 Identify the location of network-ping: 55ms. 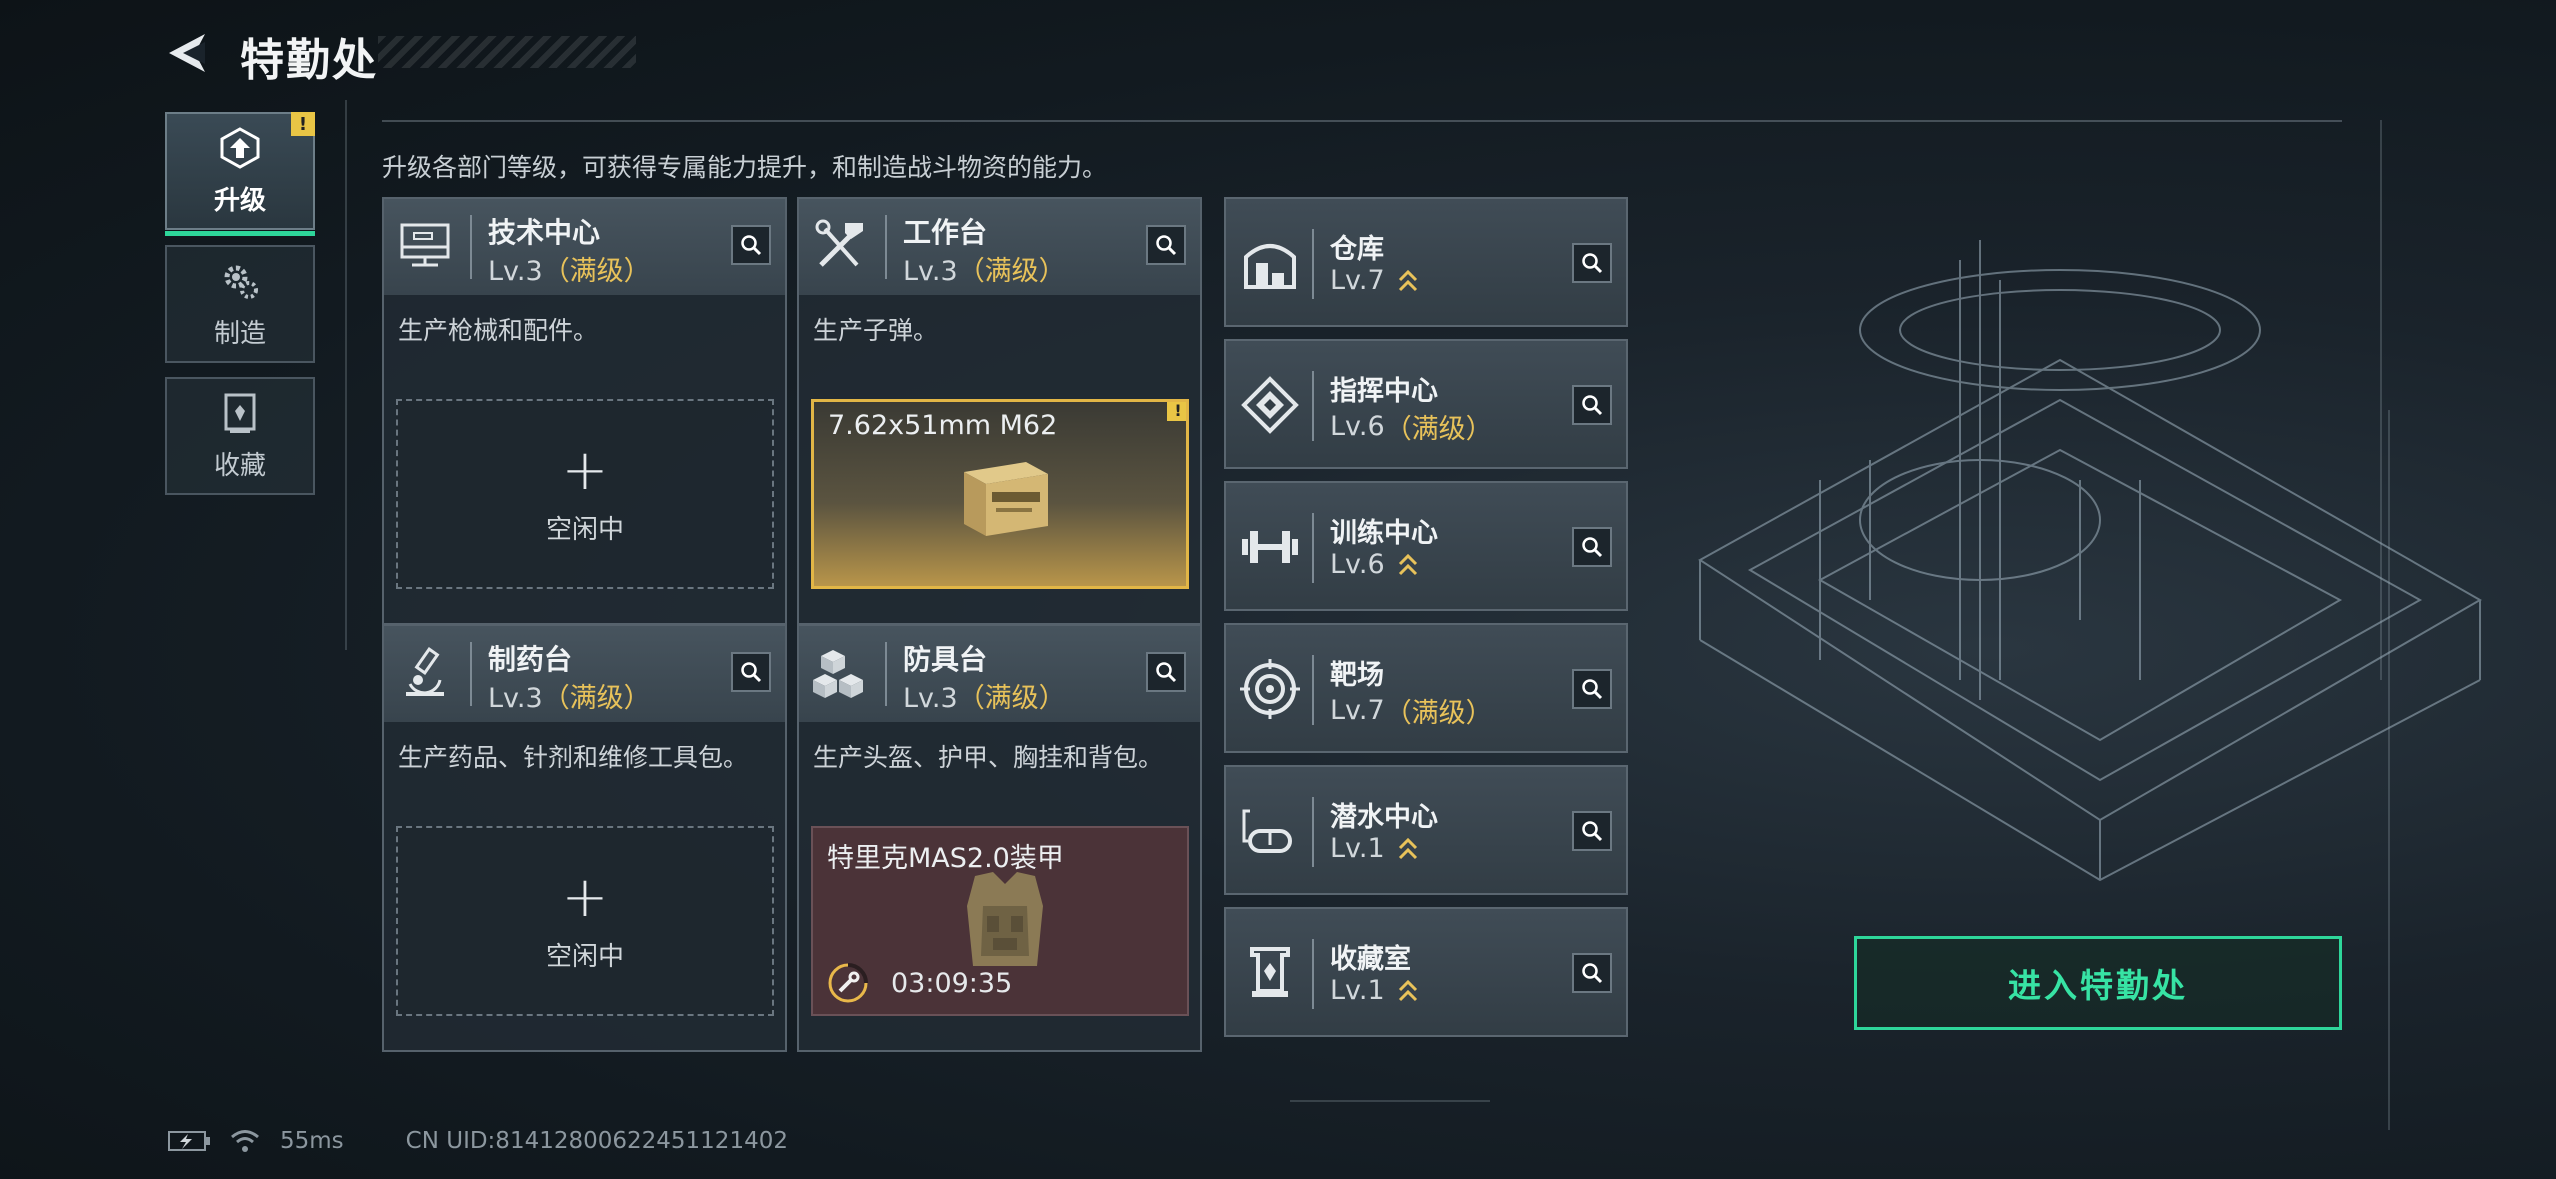
(312, 1141).